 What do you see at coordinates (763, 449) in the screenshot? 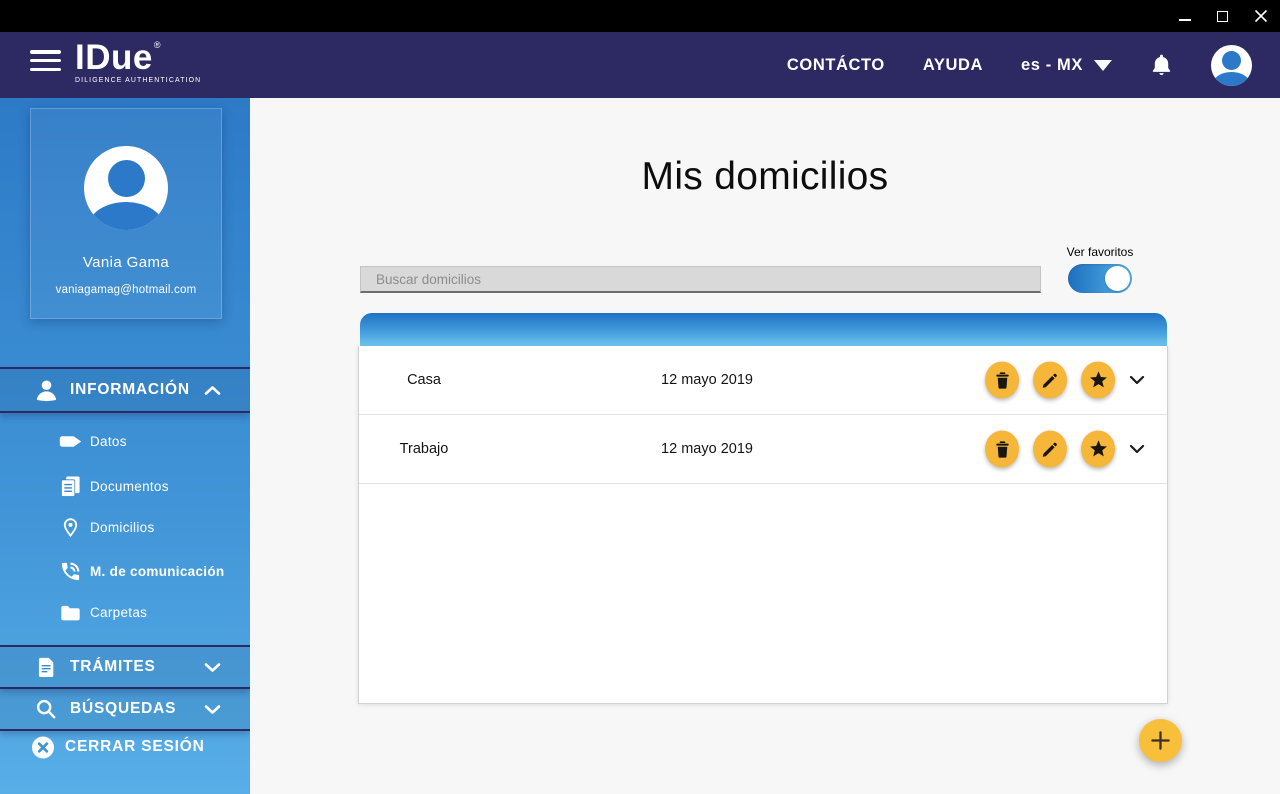
I see `table-row: Trabajo 12 mayo 2019` at bounding box center [763, 449].